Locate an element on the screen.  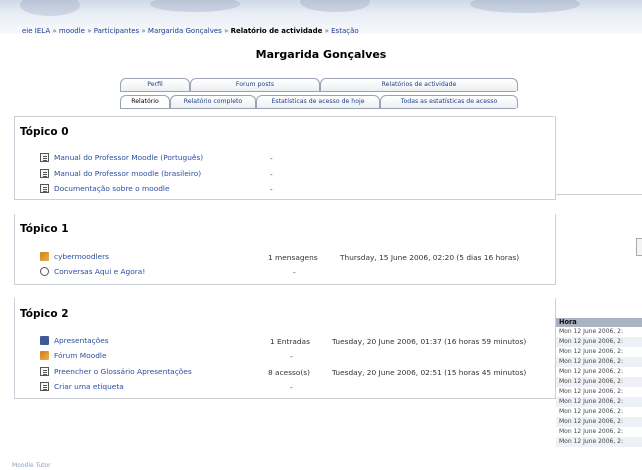
topic-2-heading: Tópico 2 is located at coordinates (44, 314).